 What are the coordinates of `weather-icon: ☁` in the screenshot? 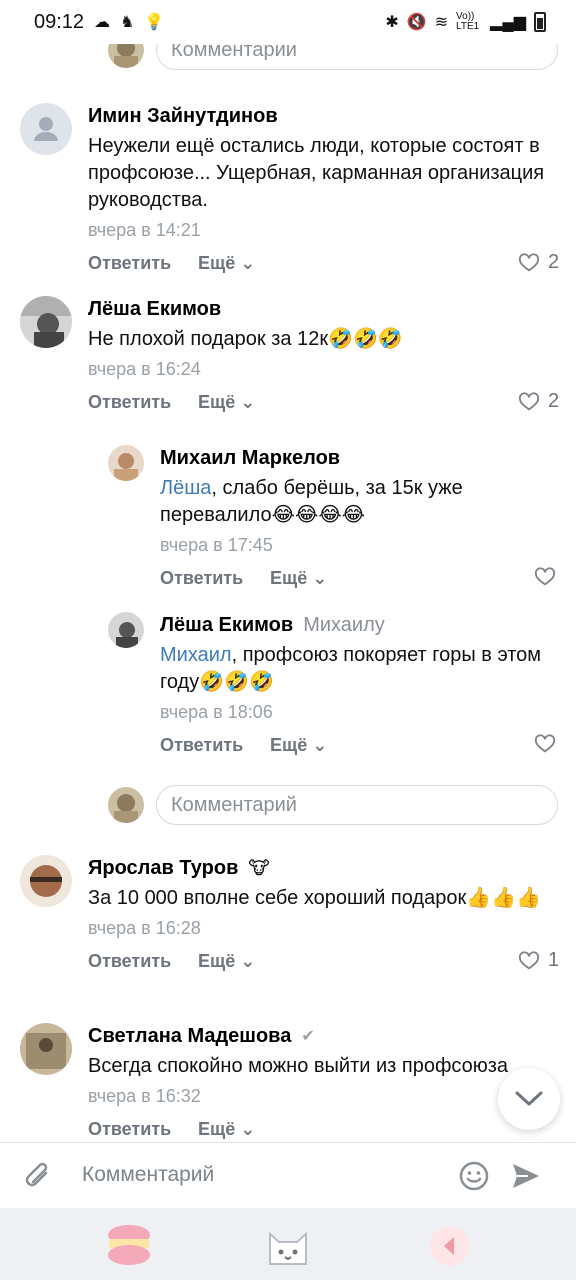 It's located at (102, 22).